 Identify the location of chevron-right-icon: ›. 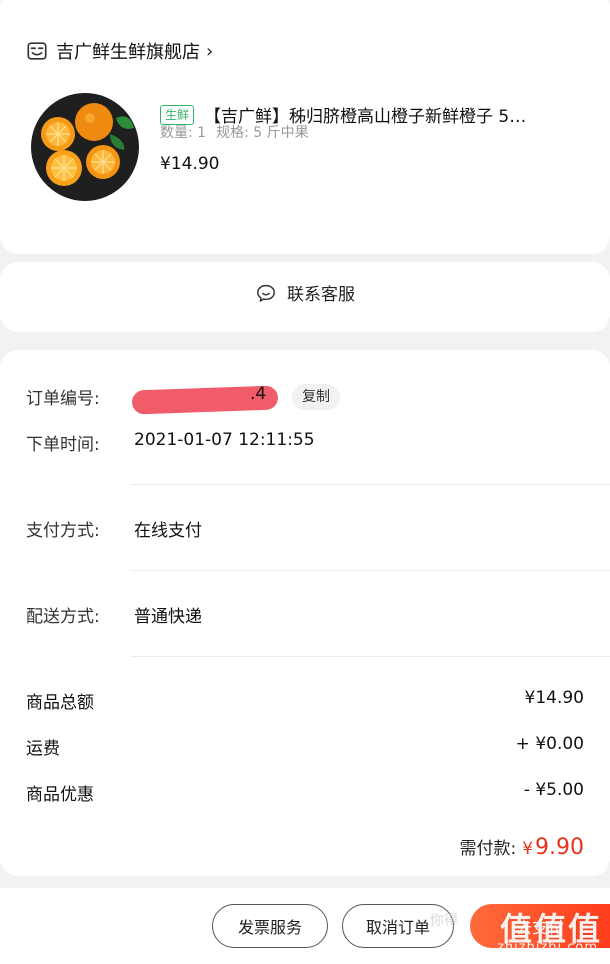
(210, 51).